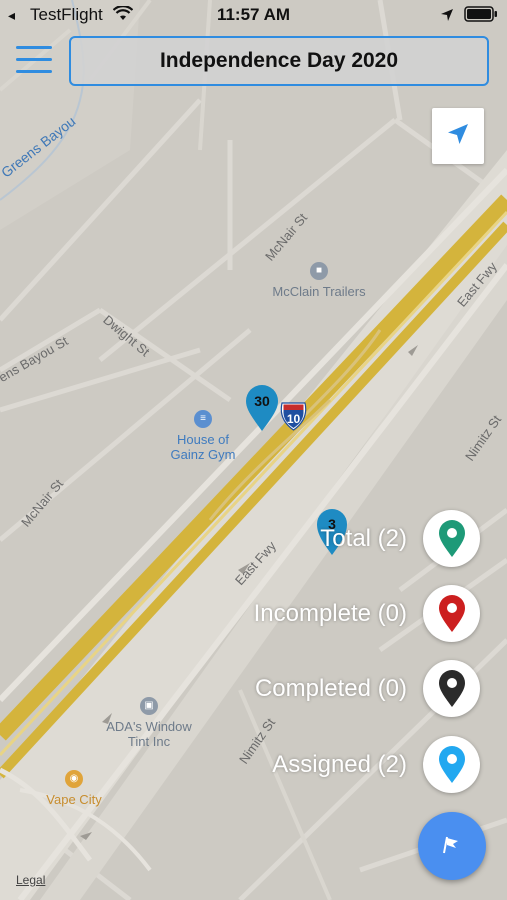  Describe the element at coordinates (149, 741) in the screenshot. I see `poi-ada-label-2: Tint Inc` at that location.